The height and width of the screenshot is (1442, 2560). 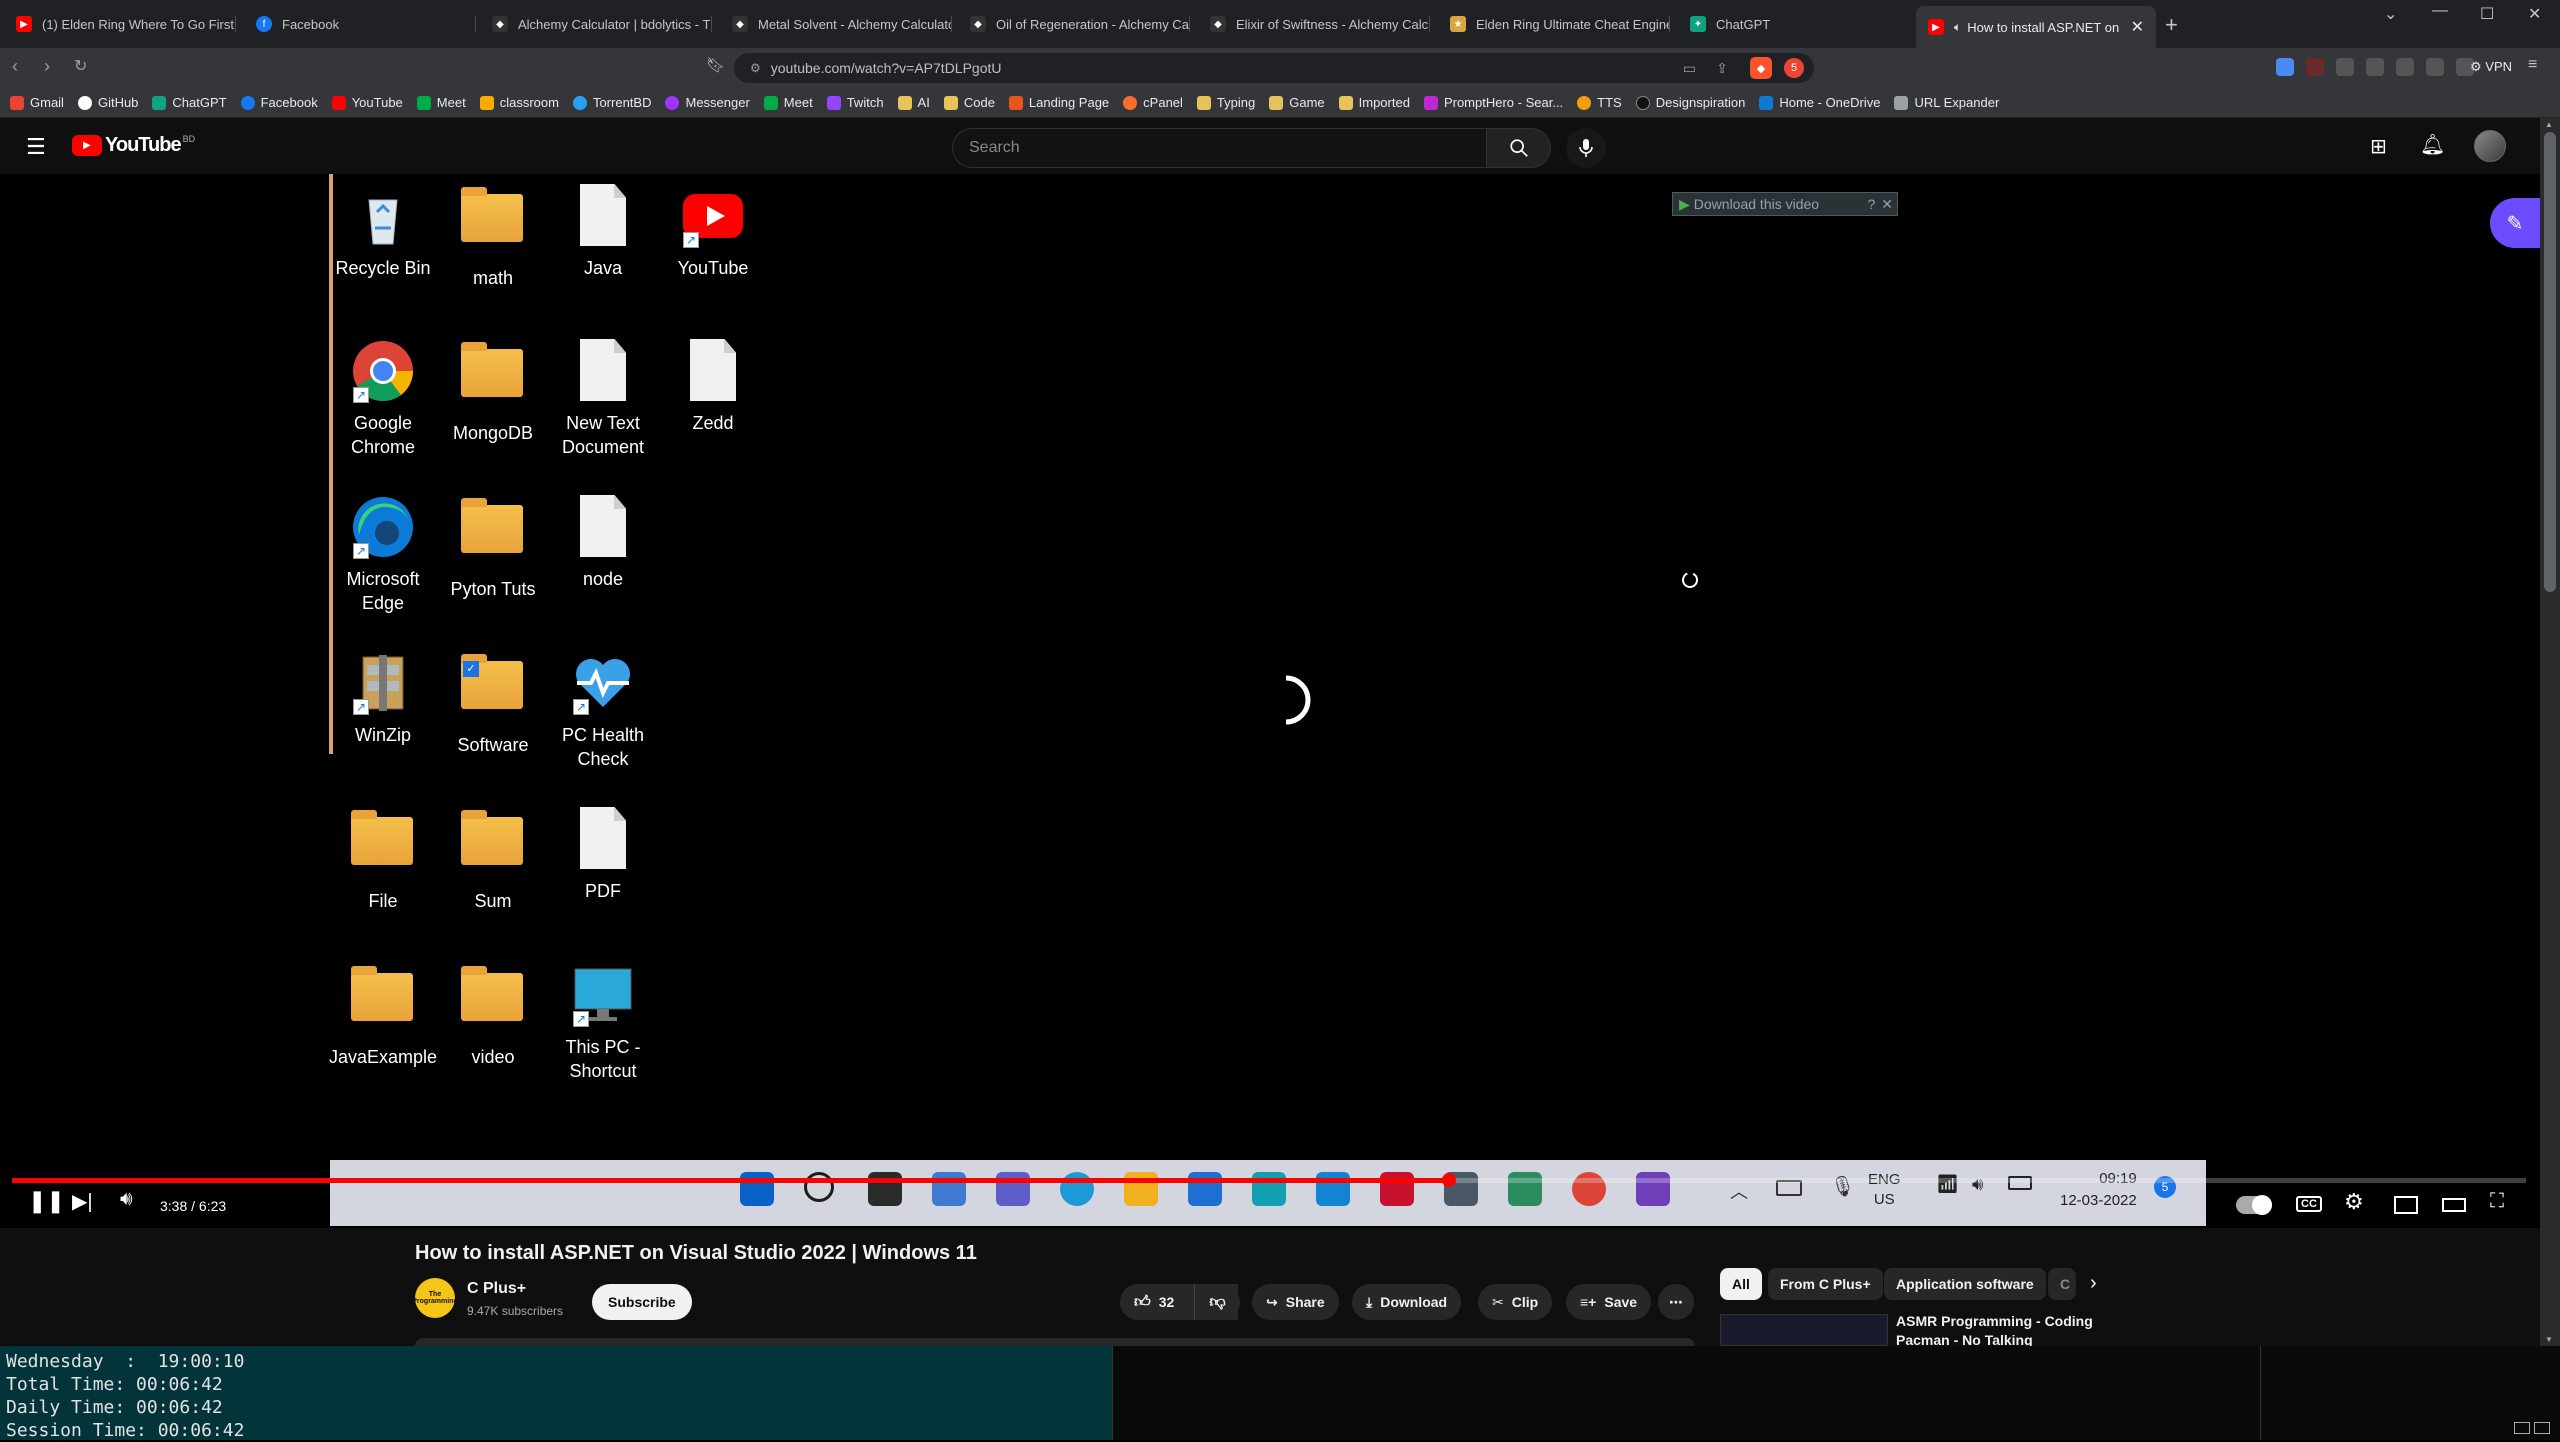 I want to click on bookmark-landing-page: Landing Page, so click(x=1058, y=102).